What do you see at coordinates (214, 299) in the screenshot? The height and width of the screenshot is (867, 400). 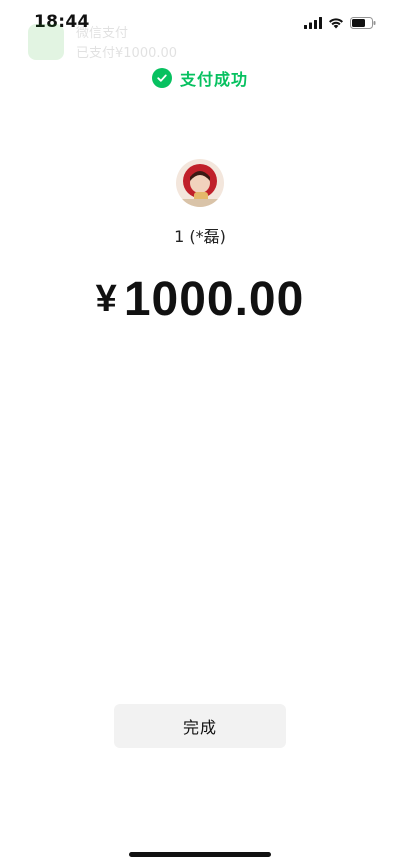 I see `amount-value: 1000.00` at bounding box center [214, 299].